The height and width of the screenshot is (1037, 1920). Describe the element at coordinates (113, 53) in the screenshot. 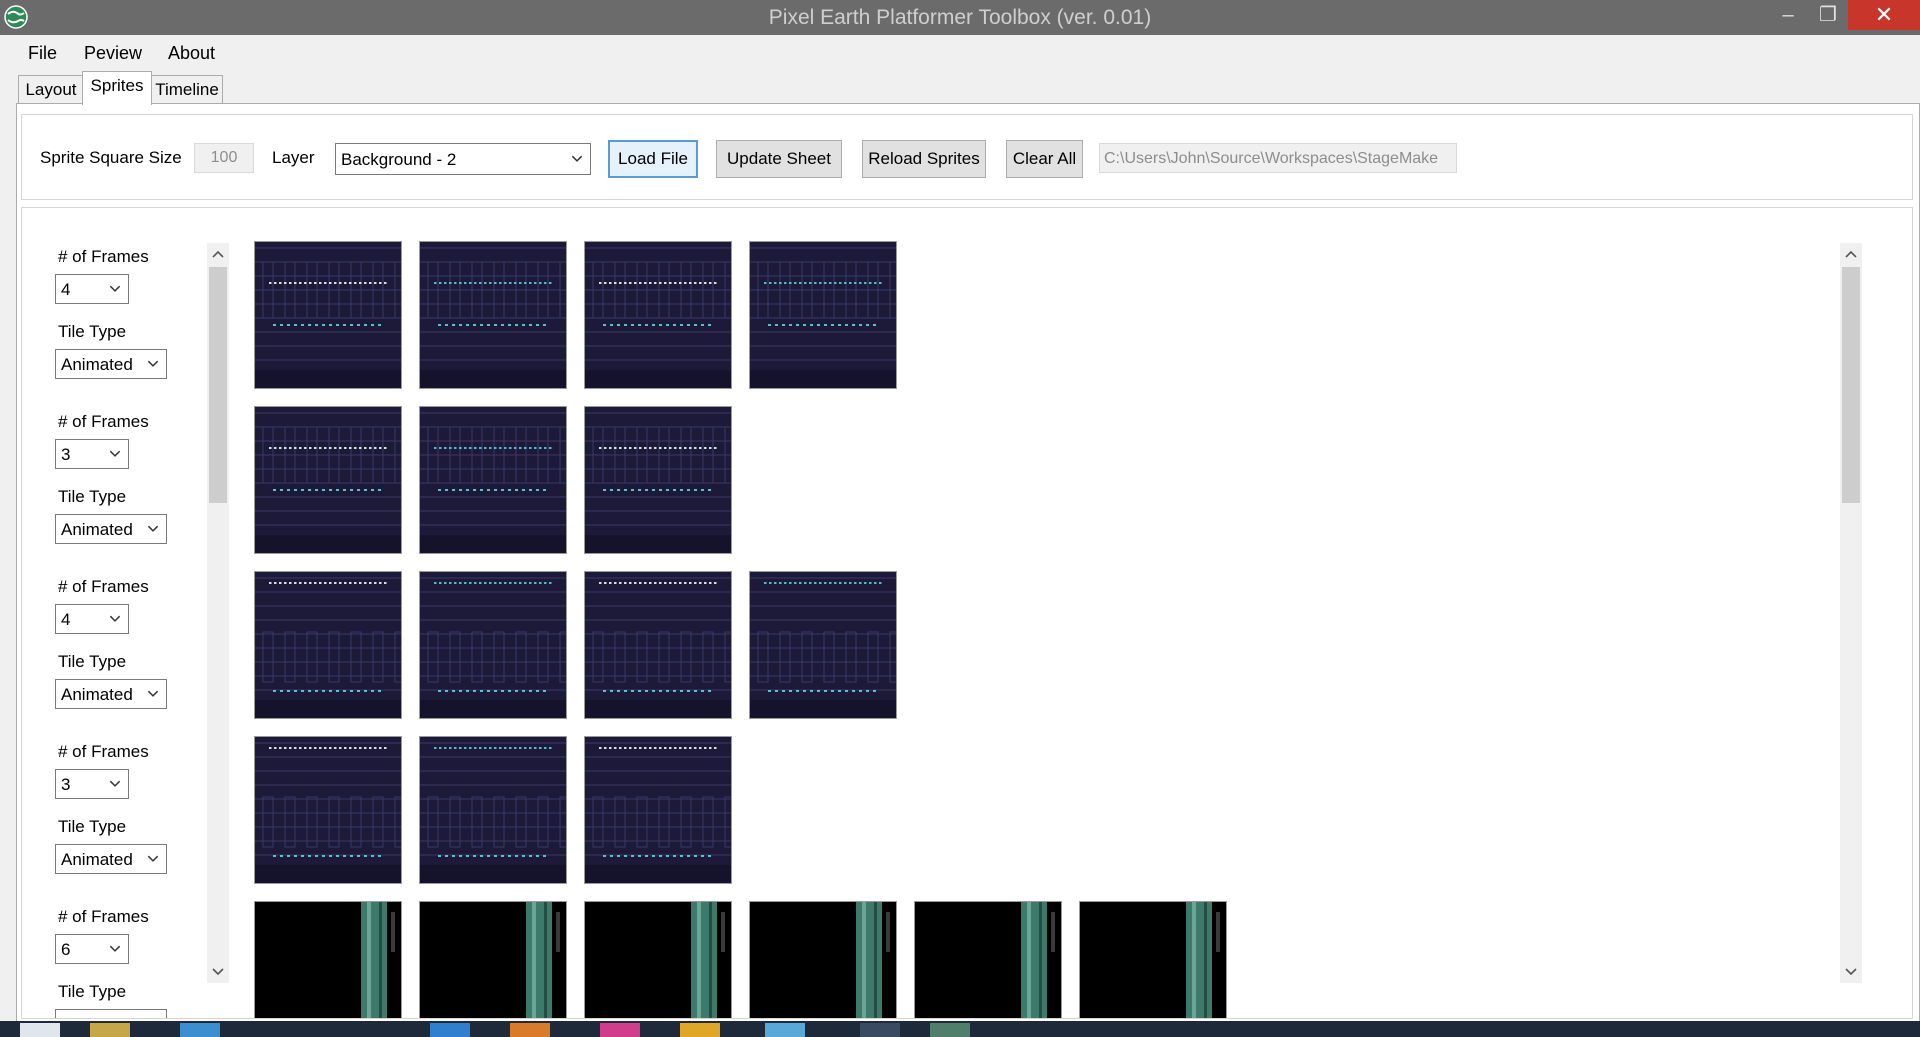

I see `menu-preview: Peview` at that location.